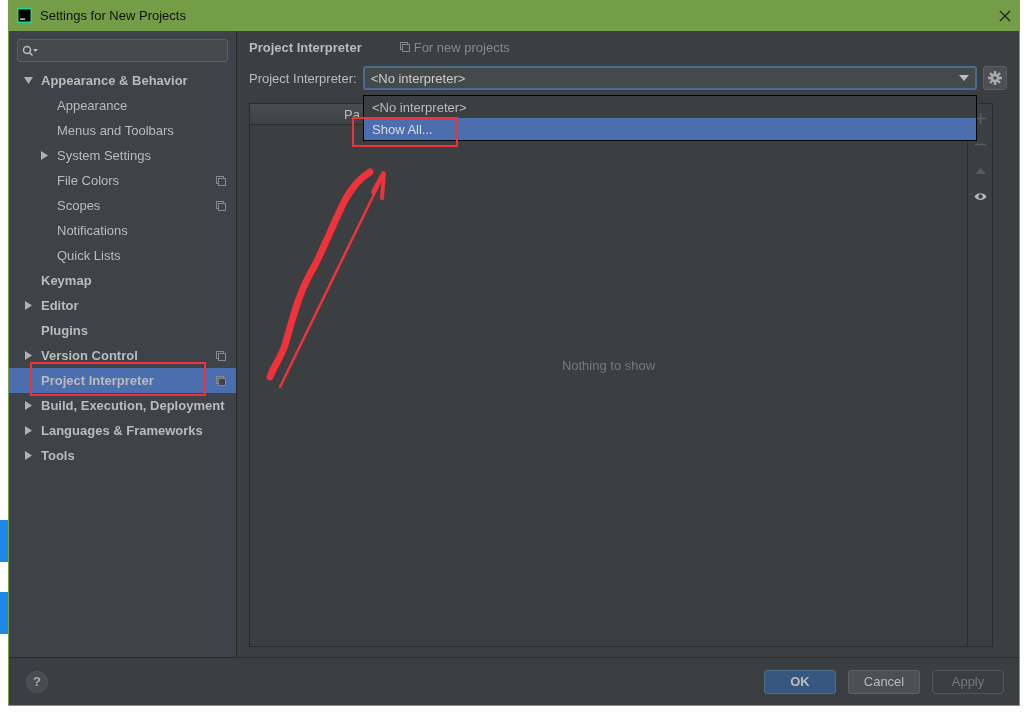  I want to click on window-title: Settings for New Projects, so click(113, 15).